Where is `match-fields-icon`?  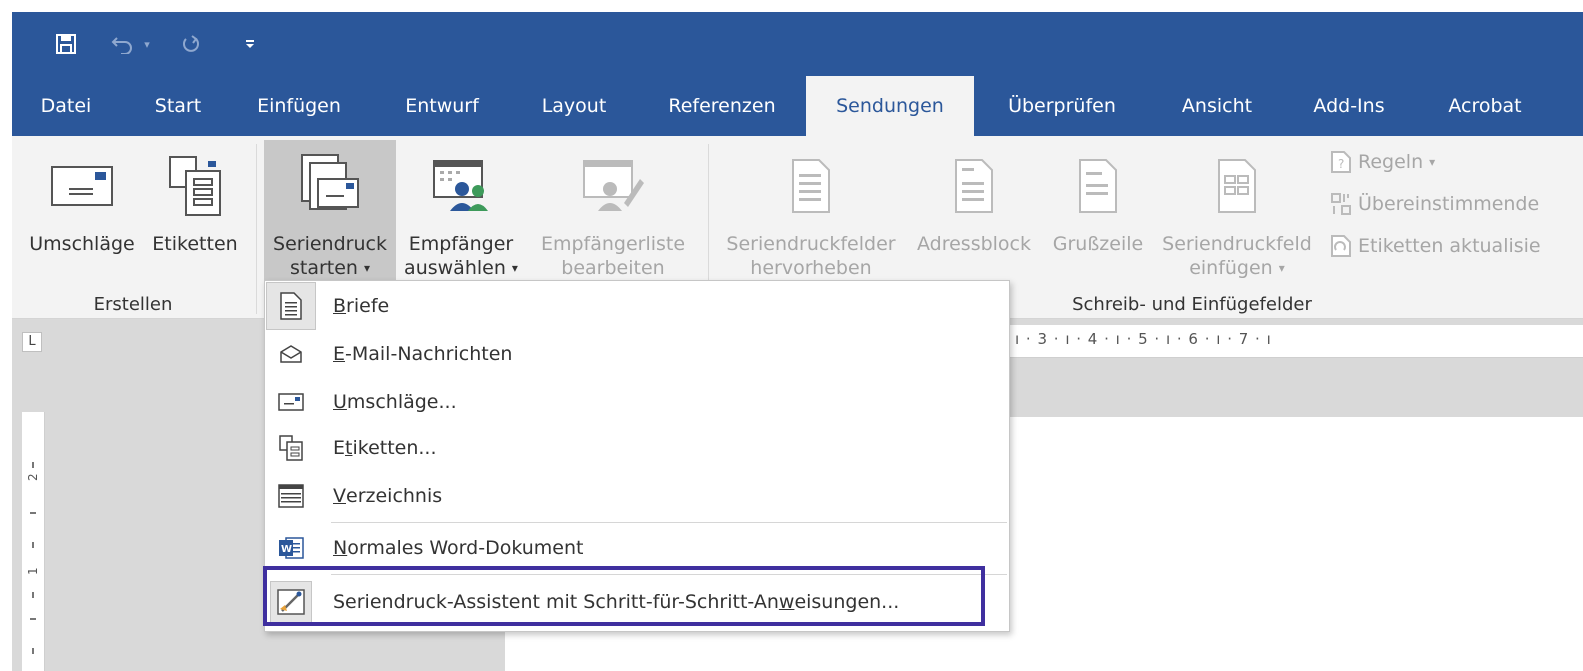 match-fields-icon is located at coordinates (1341, 204).